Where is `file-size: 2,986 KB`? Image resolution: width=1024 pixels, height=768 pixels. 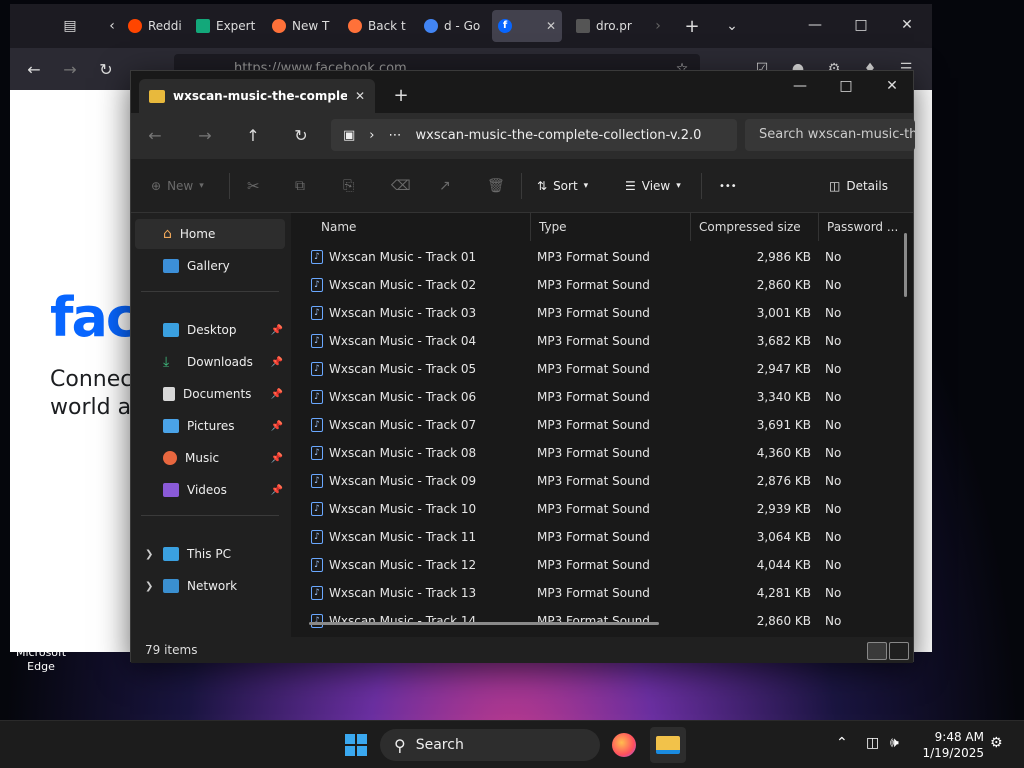 file-size: 2,986 KB is located at coordinates (783, 257).